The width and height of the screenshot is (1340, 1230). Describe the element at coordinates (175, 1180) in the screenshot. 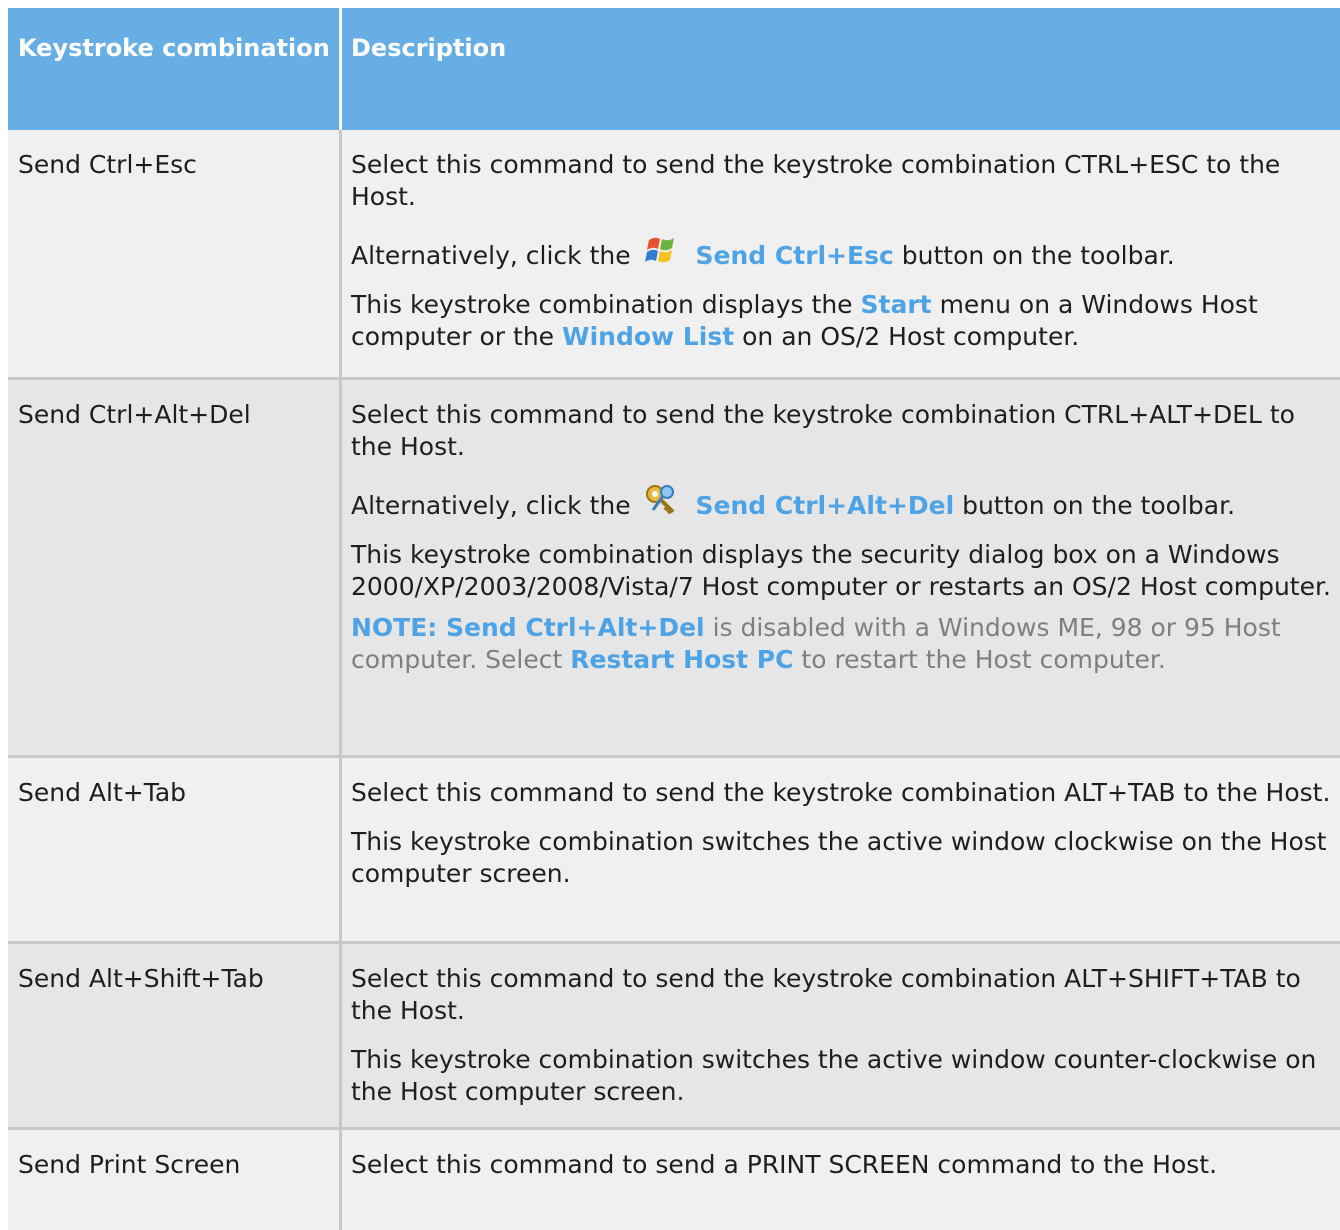

I see `keystroke-cell: Send Print Screen` at that location.